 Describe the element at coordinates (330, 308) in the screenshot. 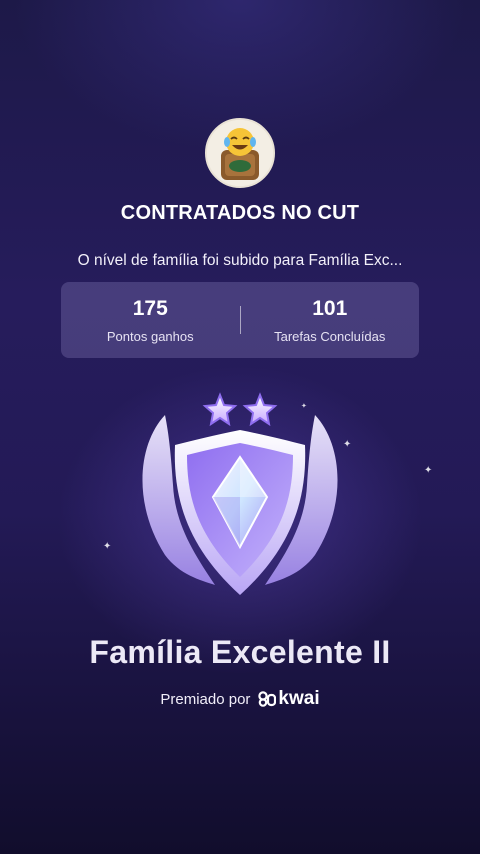

I see `stat-tasks-value: 101` at that location.